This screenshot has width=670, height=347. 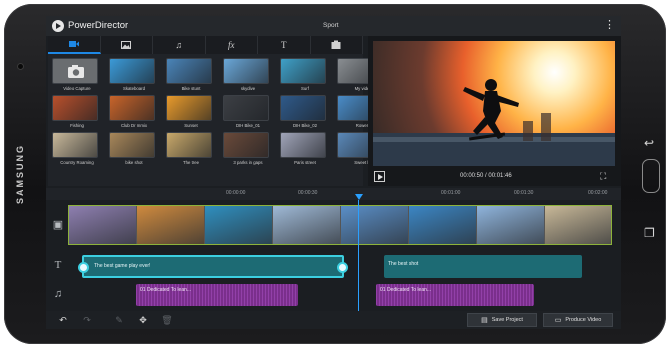 I want to click on media-item: bike shot, so click(x=134, y=148).